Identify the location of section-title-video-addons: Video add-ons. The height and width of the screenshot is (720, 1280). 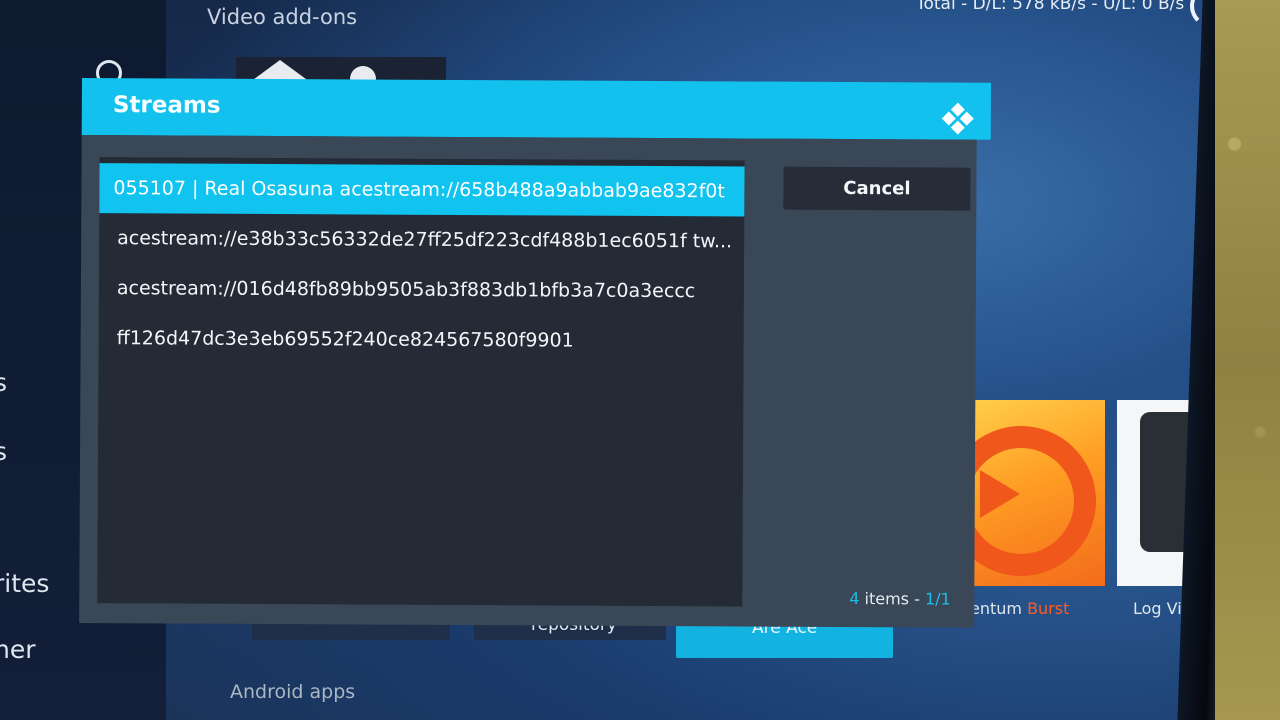
(282, 17).